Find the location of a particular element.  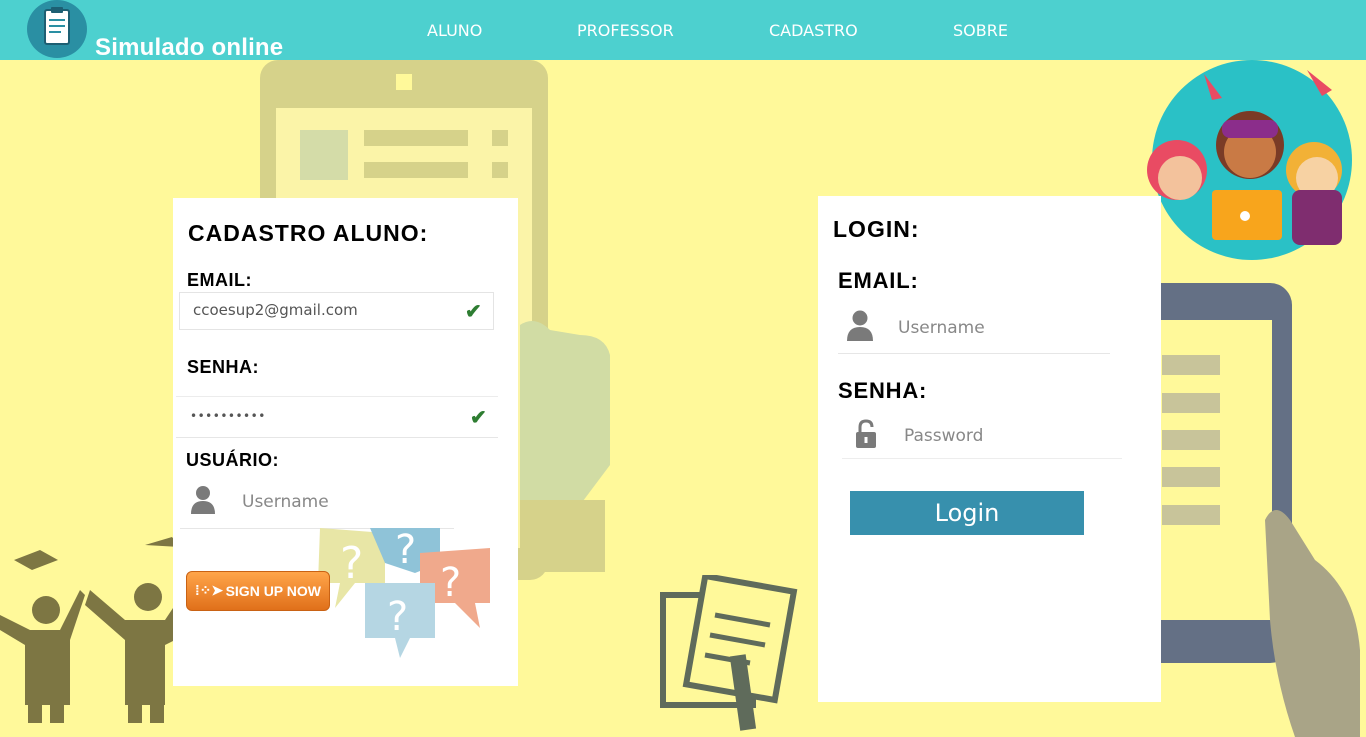

nav-professor: PROFESSOR is located at coordinates (625, 30).